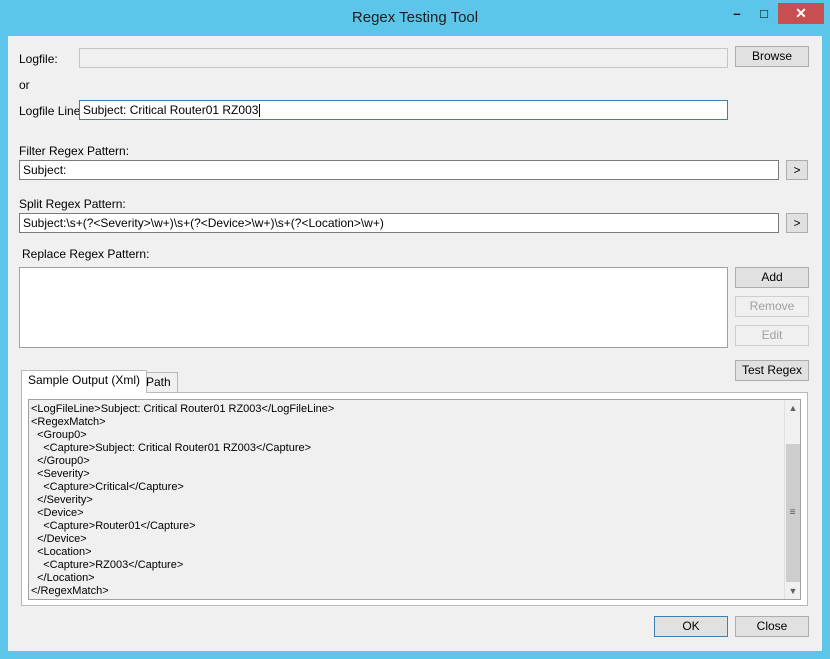  I want to click on tab-sample-output: Sample Output (Xml), so click(84, 381).